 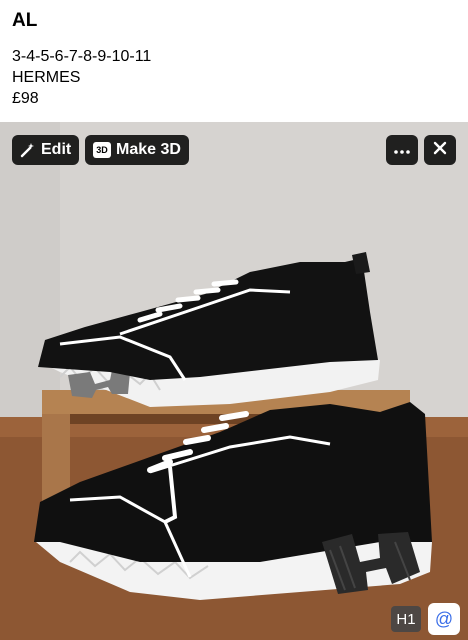 I want to click on magic-wand-icon, so click(x=28, y=150).